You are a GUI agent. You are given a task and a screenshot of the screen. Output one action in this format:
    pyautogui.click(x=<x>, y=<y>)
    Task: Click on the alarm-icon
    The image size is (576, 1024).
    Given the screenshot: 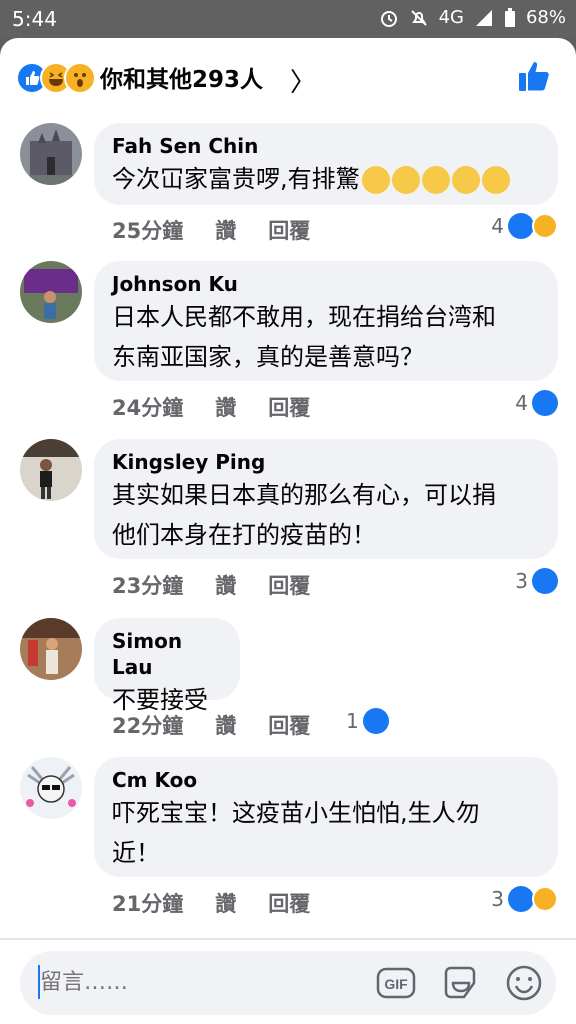 What is the action you would take?
    pyautogui.click(x=388, y=18)
    